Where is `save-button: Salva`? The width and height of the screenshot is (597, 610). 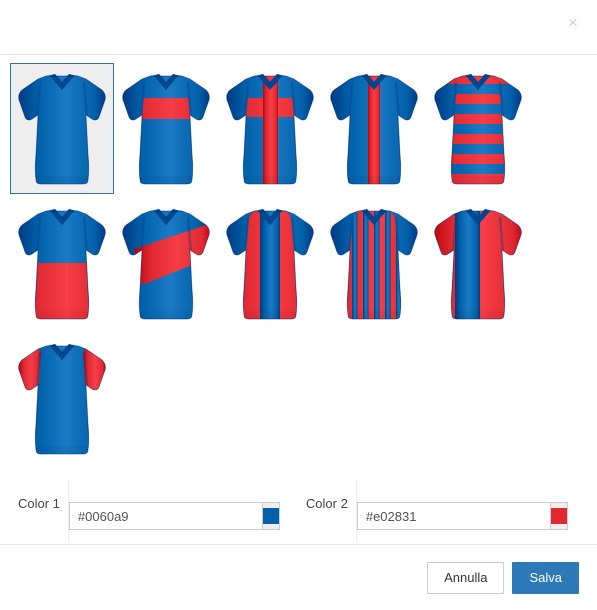 save-button: Salva is located at coordinates (545, 577).